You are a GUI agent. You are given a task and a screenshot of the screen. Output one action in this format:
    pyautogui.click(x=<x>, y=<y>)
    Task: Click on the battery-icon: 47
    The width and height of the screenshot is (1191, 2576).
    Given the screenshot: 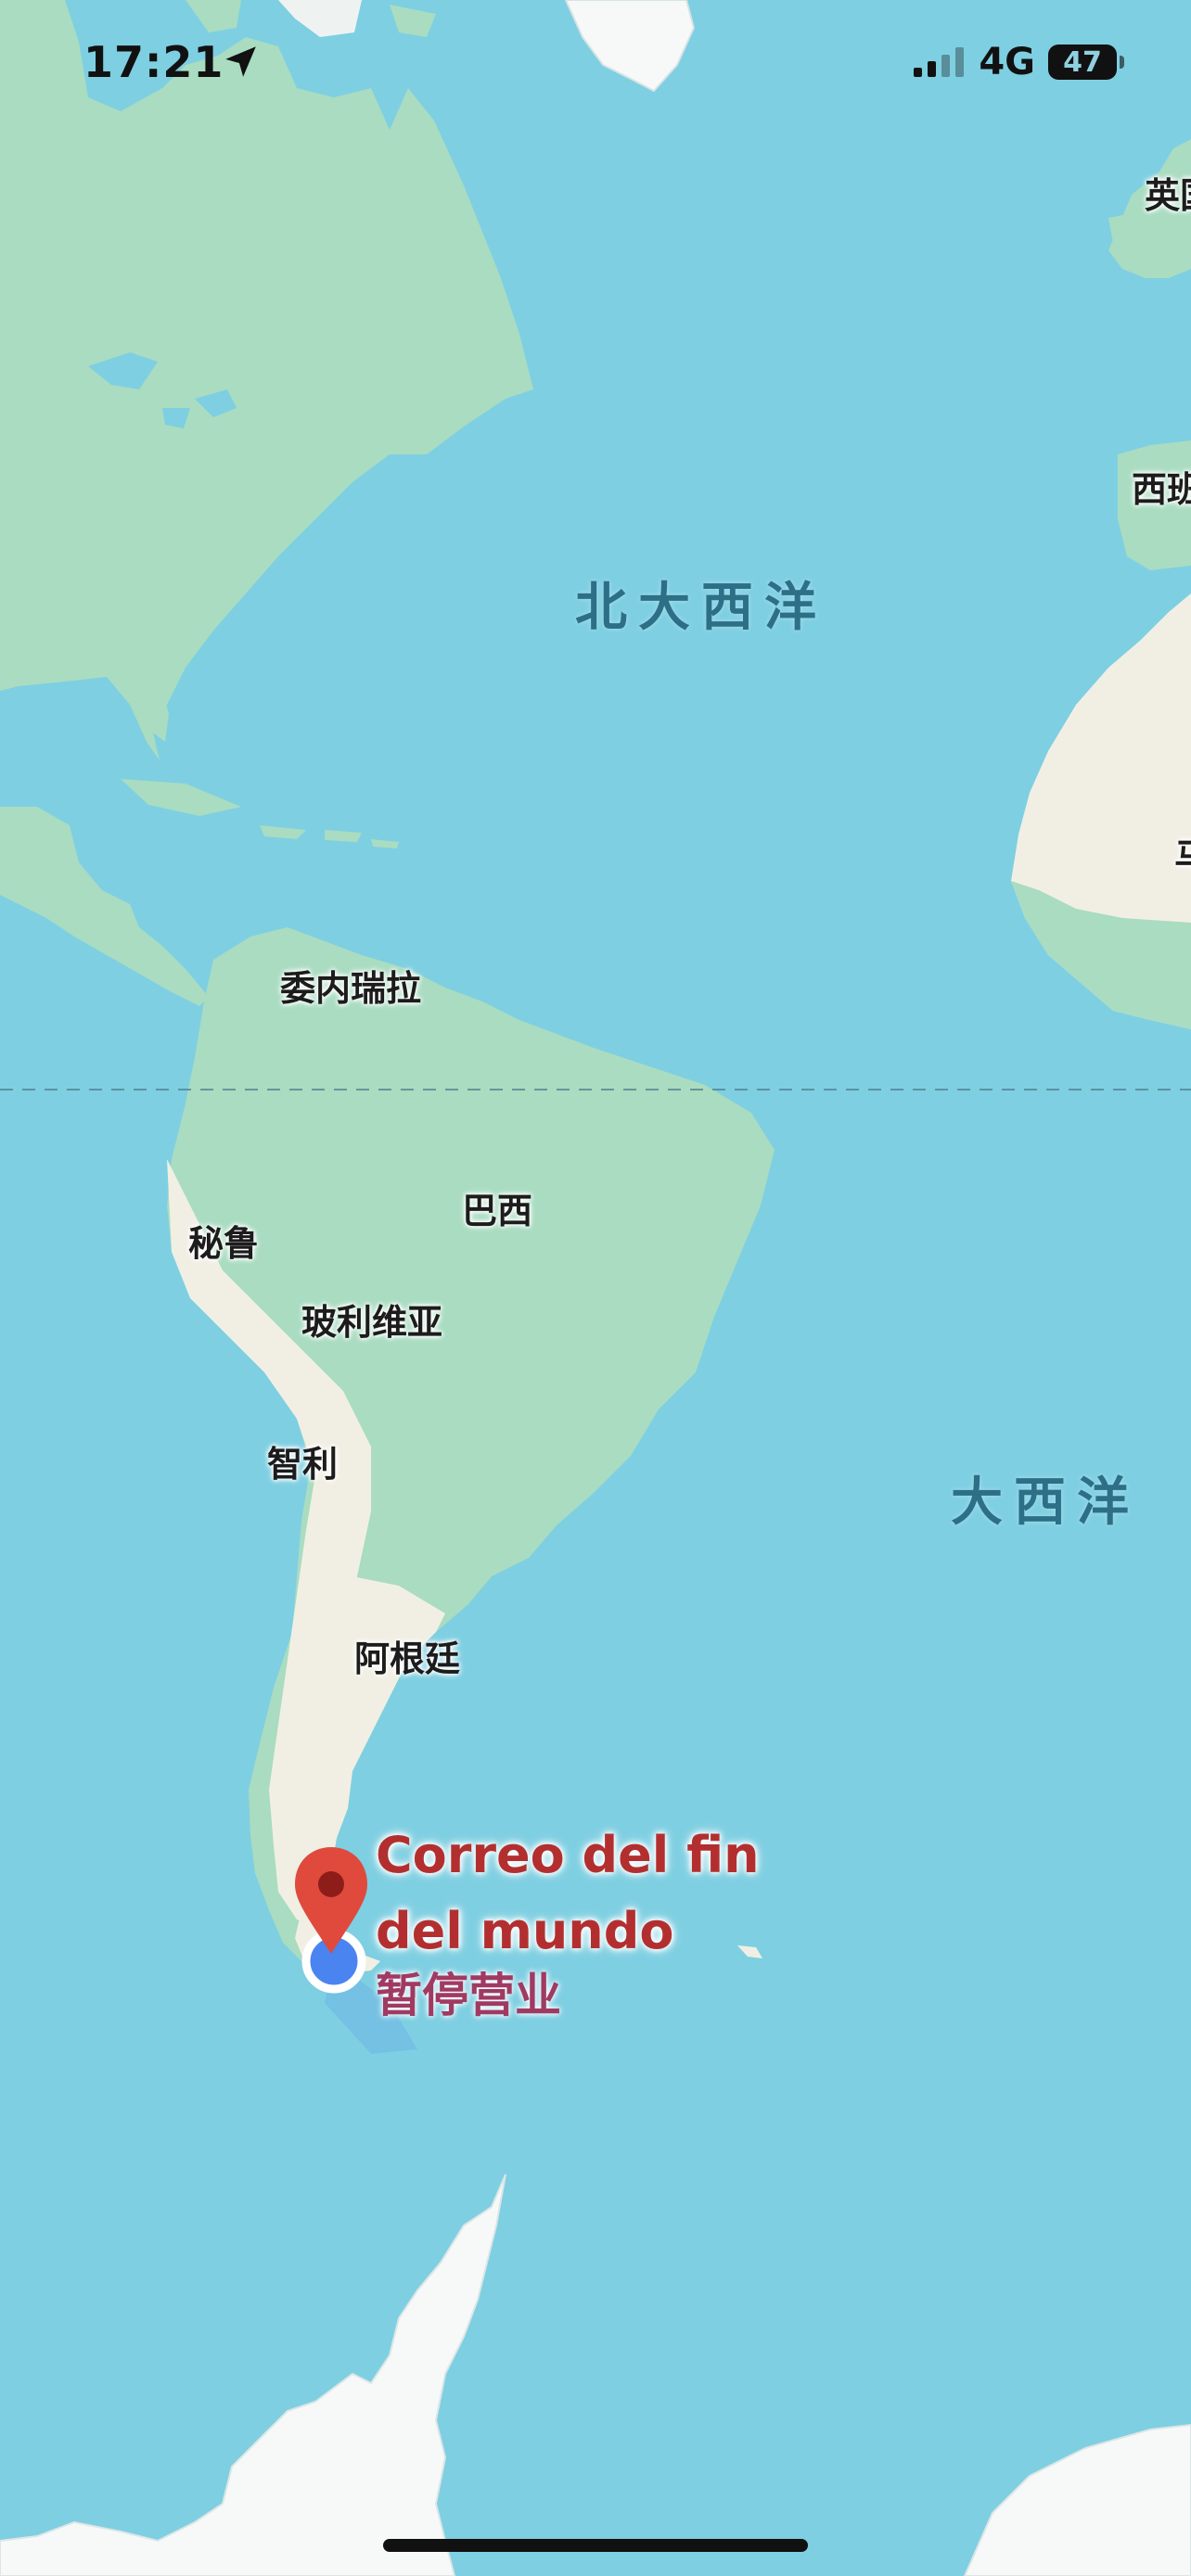 What is the action you would take?
    pyautogui.click(x=1086, y=62)
    